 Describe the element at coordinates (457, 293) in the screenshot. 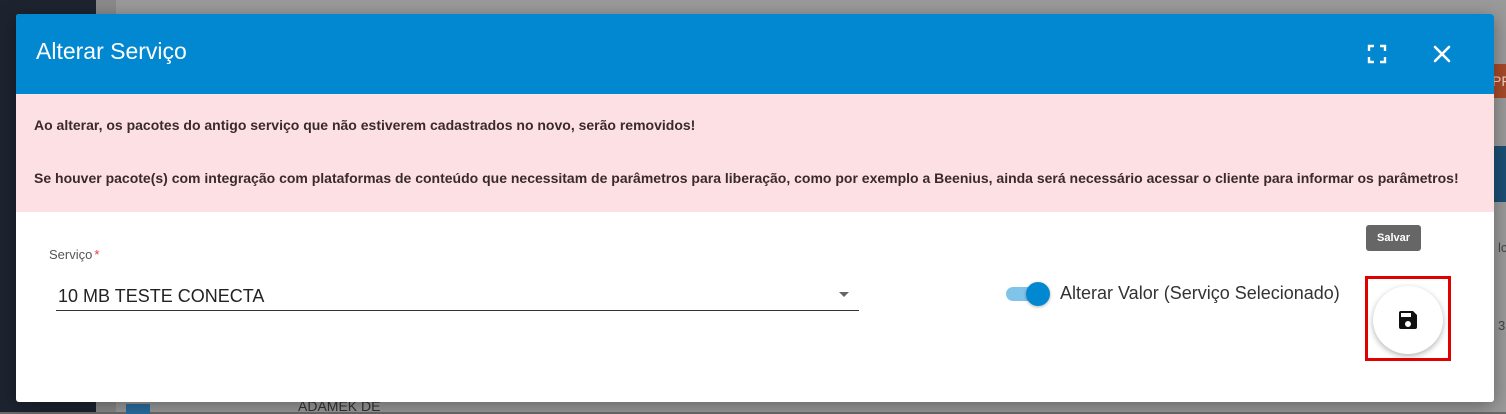

I see `service-select: 10 MB TESTE CONECTA` at that location.